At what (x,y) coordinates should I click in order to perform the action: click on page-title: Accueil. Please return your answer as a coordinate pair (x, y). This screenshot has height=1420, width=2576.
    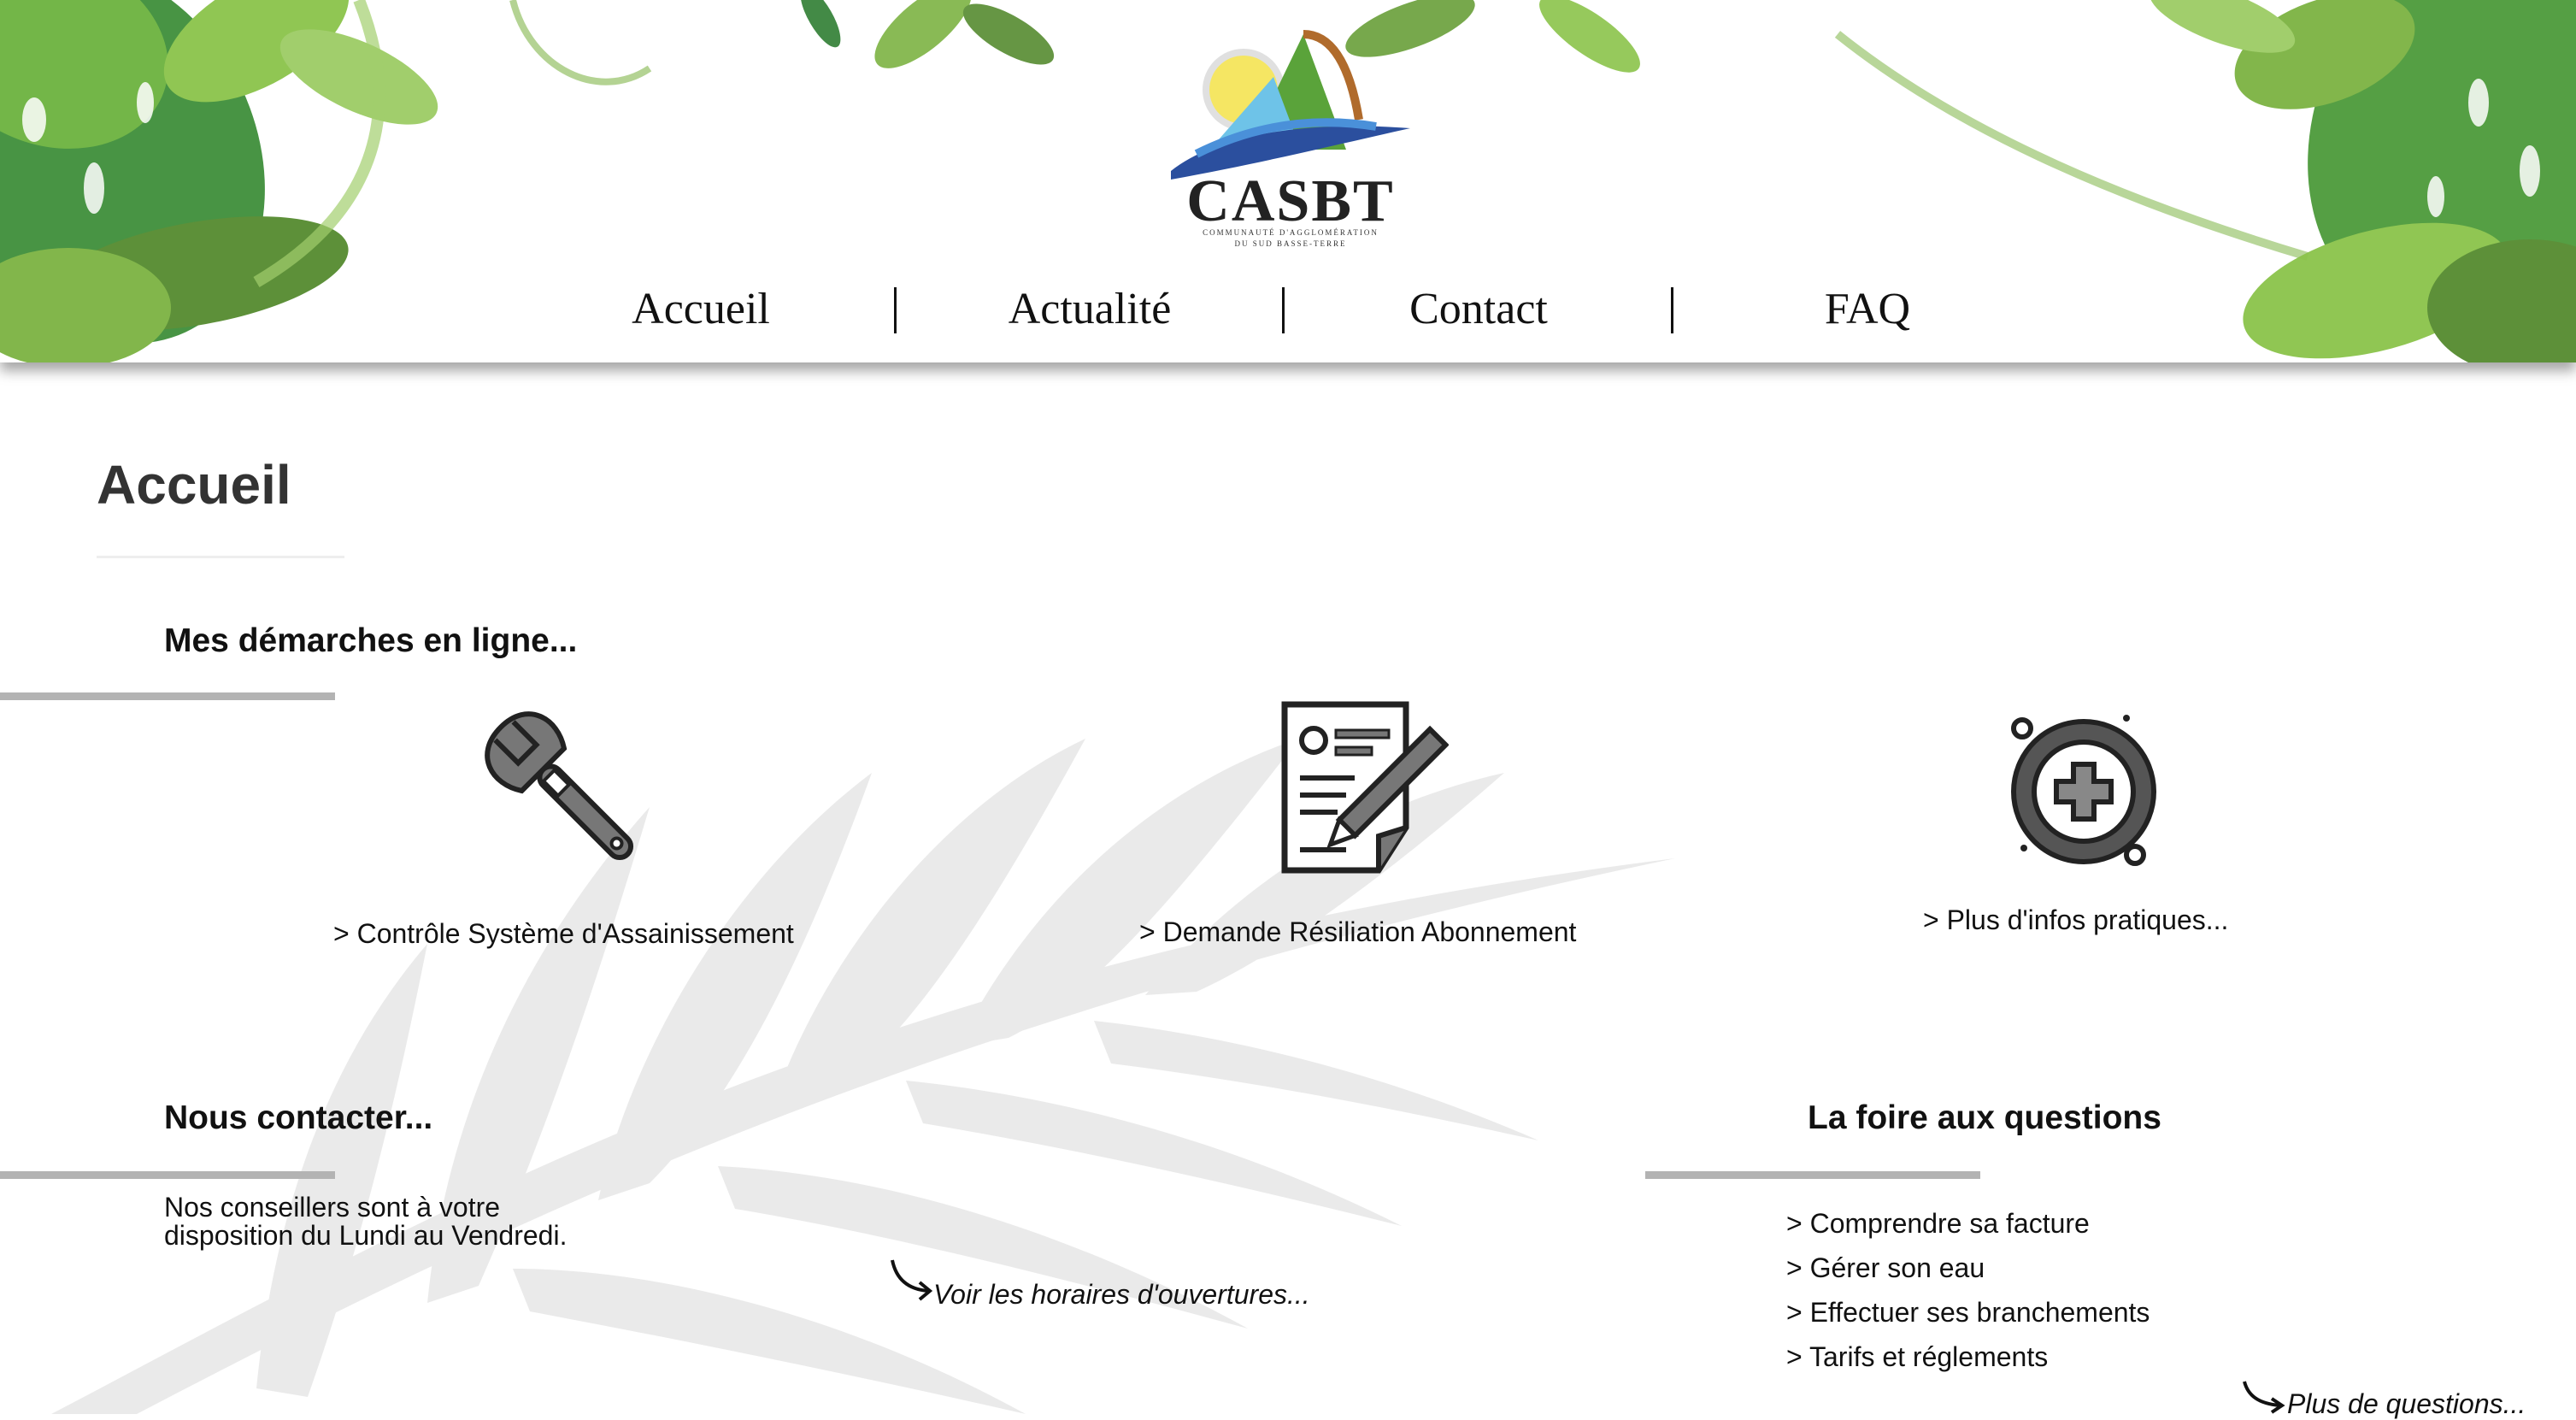
    Looking at the image, I should click on (194, 485).